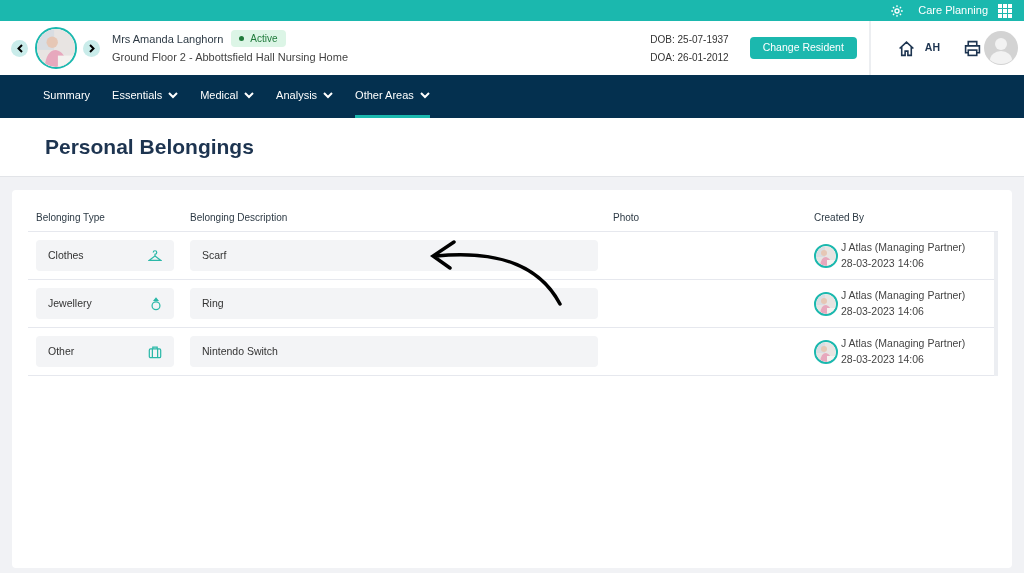  What do you see at coordinates (258, 39) in the screenshot?
I see `status-badge: Active` at bounding box center [258, 39].